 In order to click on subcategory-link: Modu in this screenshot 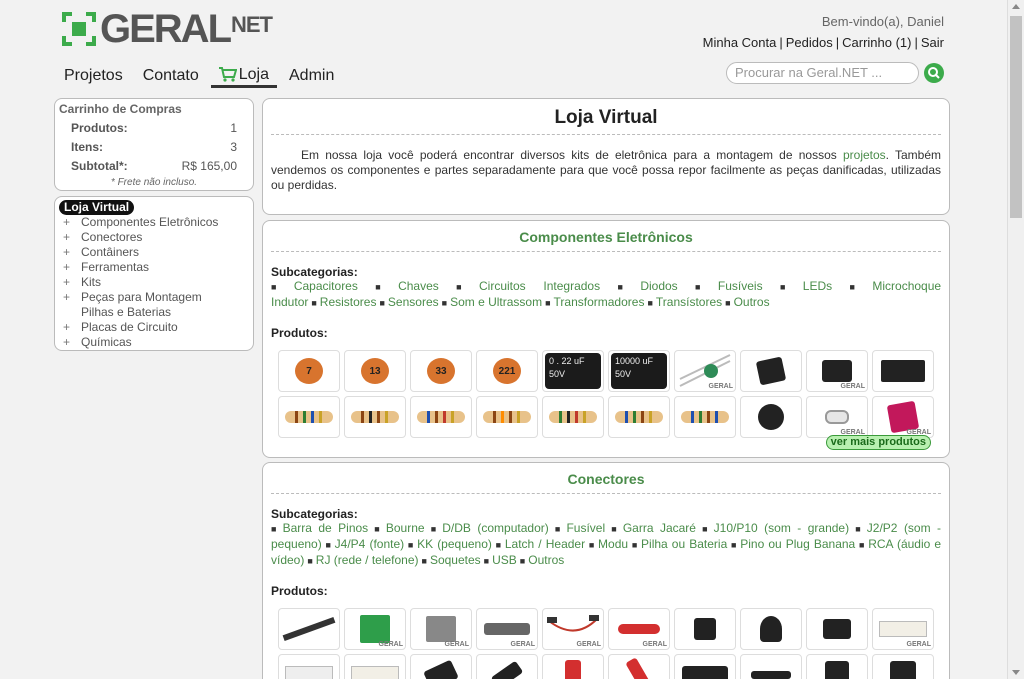, I will do `click(613, 544)`.